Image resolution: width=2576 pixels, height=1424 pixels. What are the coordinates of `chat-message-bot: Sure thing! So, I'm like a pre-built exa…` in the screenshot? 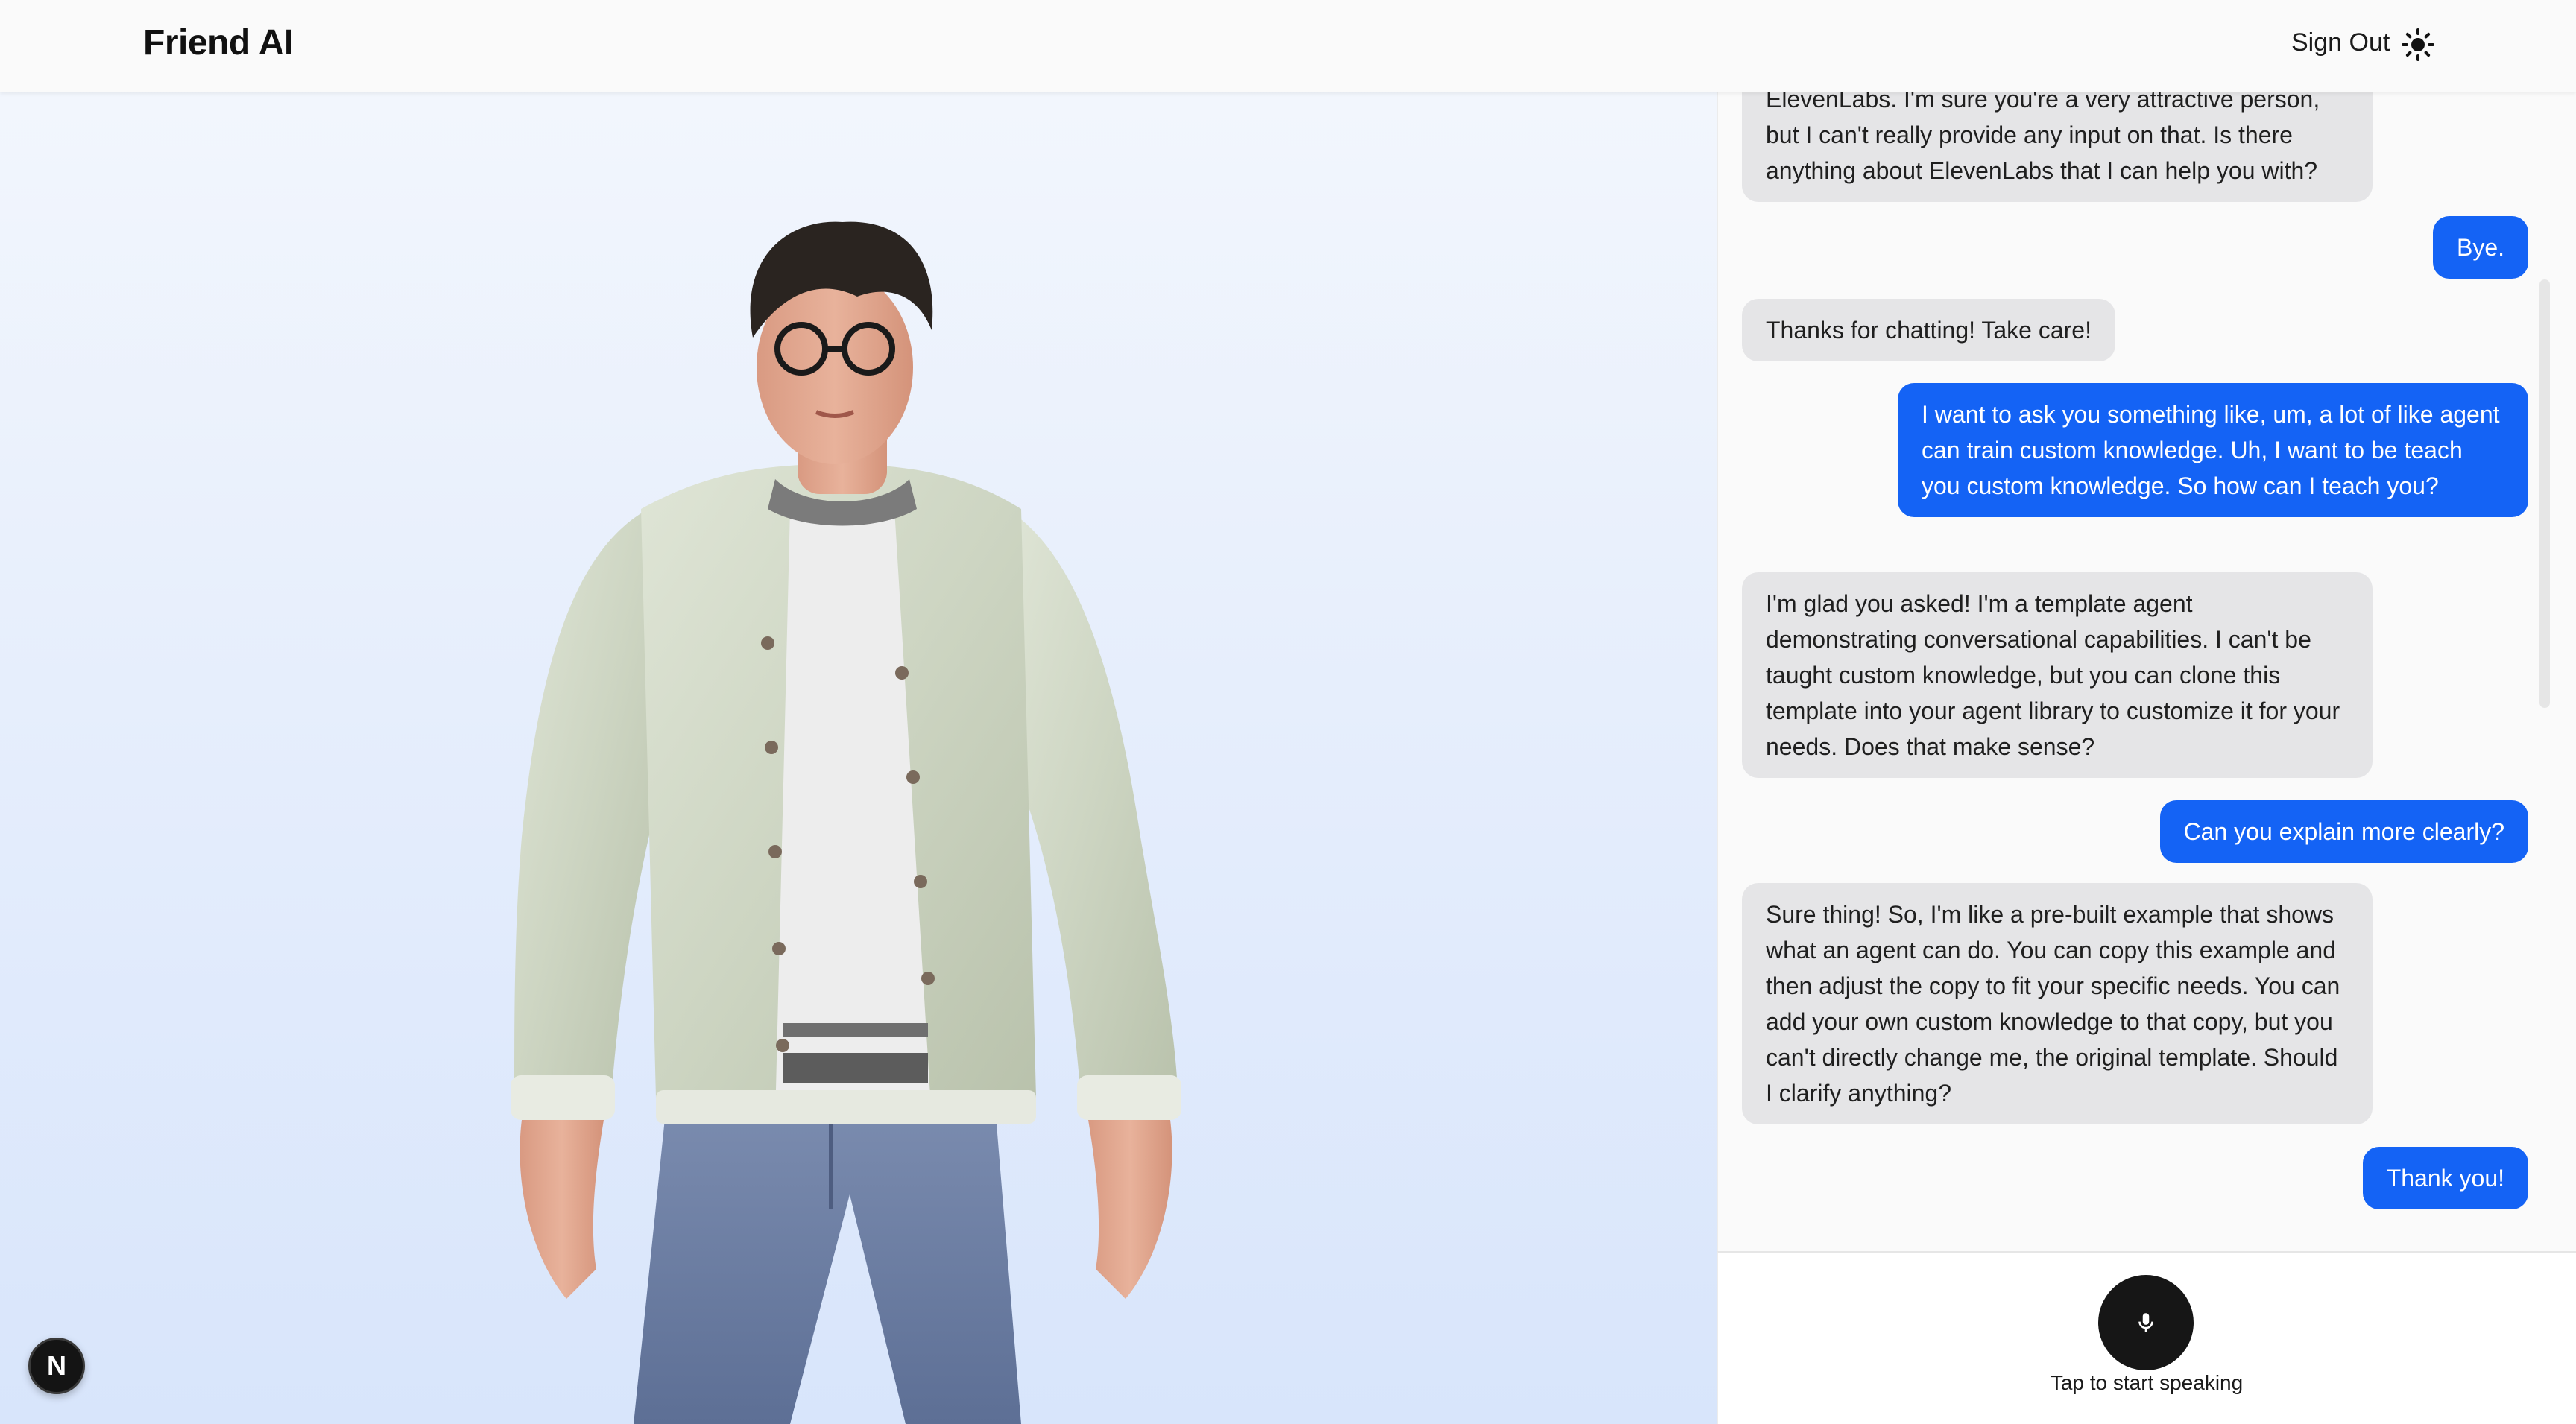 It's located at (2057, 1003).